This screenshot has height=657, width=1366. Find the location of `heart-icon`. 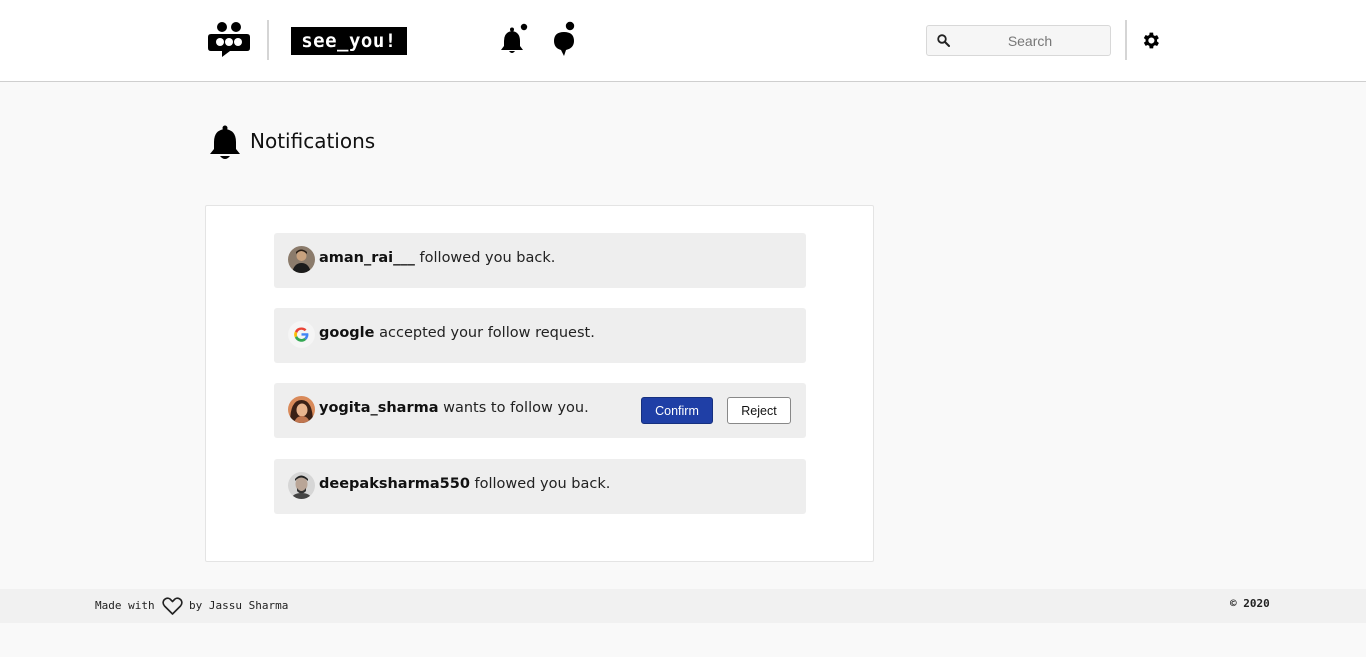

heart-icon is located at coordinates (172, 606).